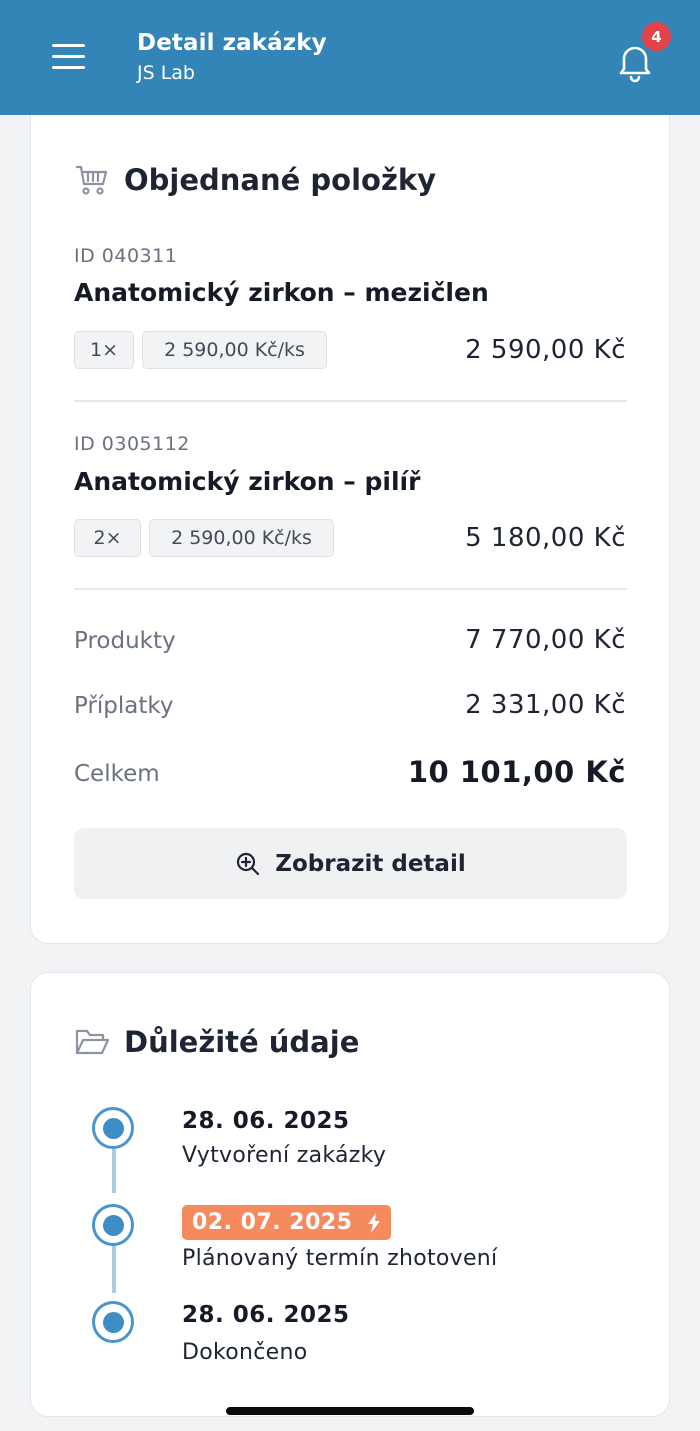 This screenshot has width=700, height=1431. Describe the element at coordinates (232, 43) in the screenshot. I see `page-title: Detail zakázky` at that location.